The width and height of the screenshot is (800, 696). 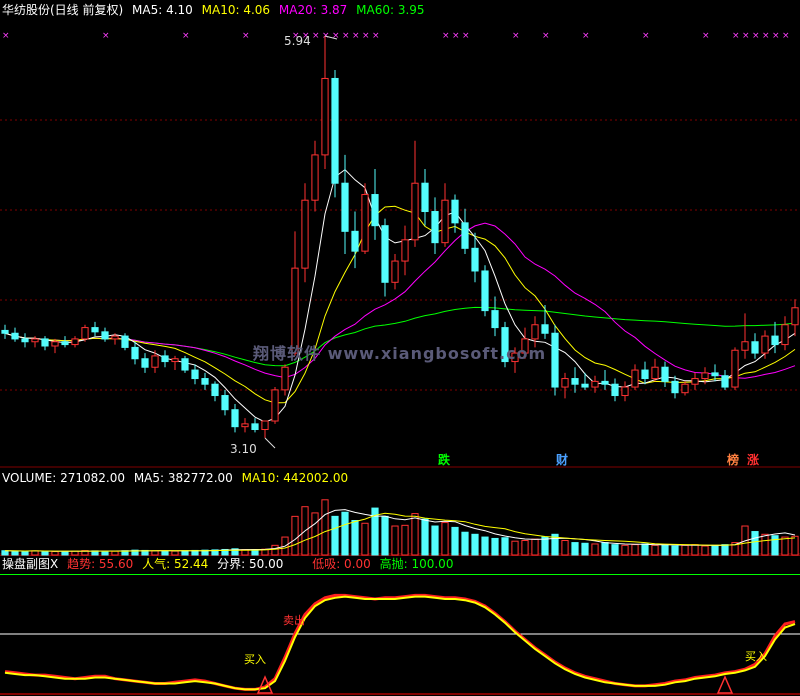 What do you see at coordinates (725, 684) in the screenshot?
I see `buy-triangle-right` at bounding box center [725, 684].